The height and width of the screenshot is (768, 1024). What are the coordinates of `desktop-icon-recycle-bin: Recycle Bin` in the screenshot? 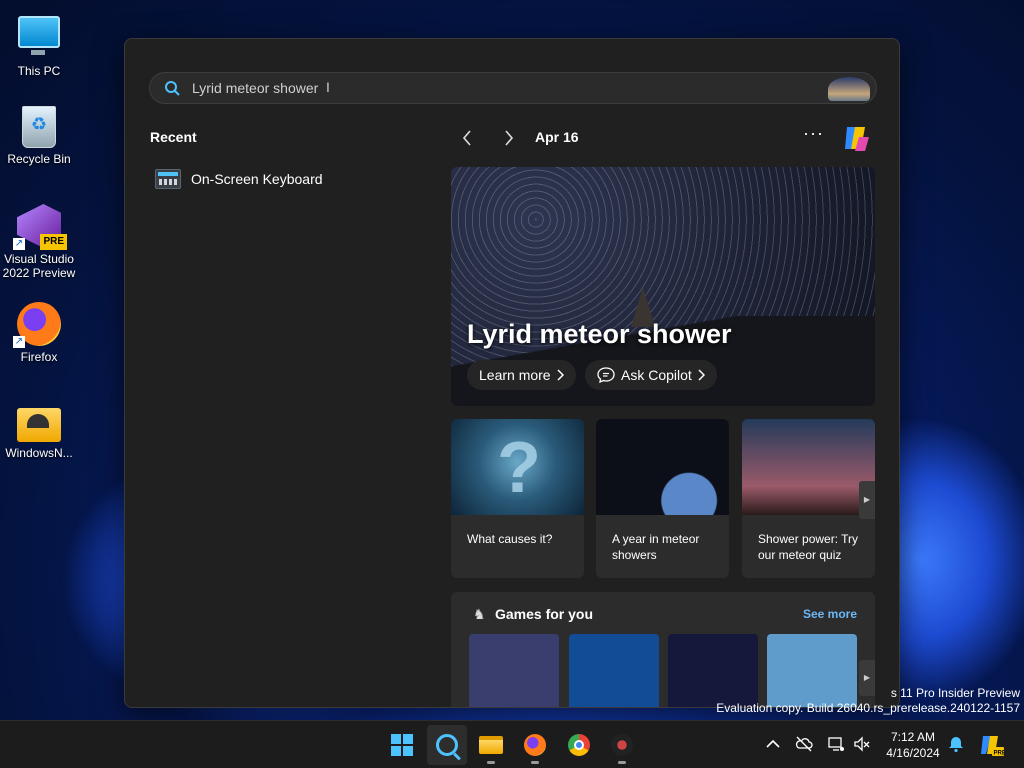 It's located at (39, 136).